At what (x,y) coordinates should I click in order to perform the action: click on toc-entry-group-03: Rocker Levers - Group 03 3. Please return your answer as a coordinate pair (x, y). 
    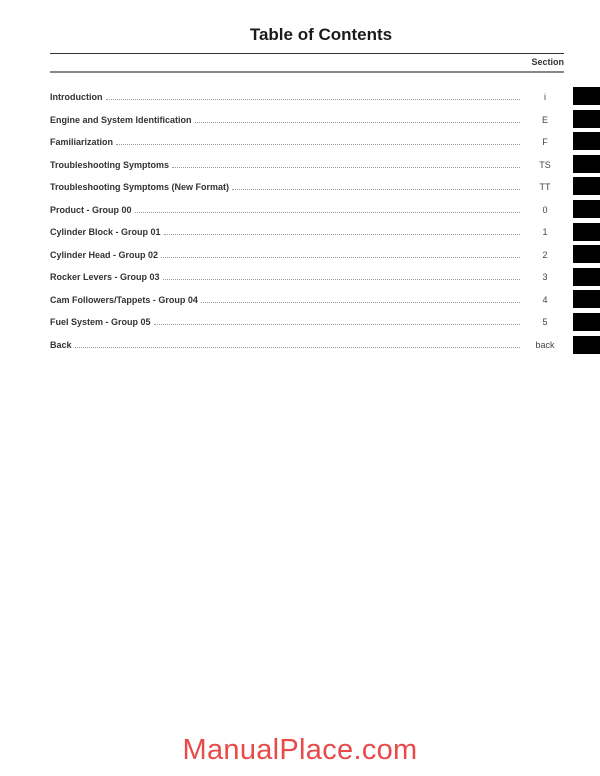
    Looking at the image, I should click on (307, 283).